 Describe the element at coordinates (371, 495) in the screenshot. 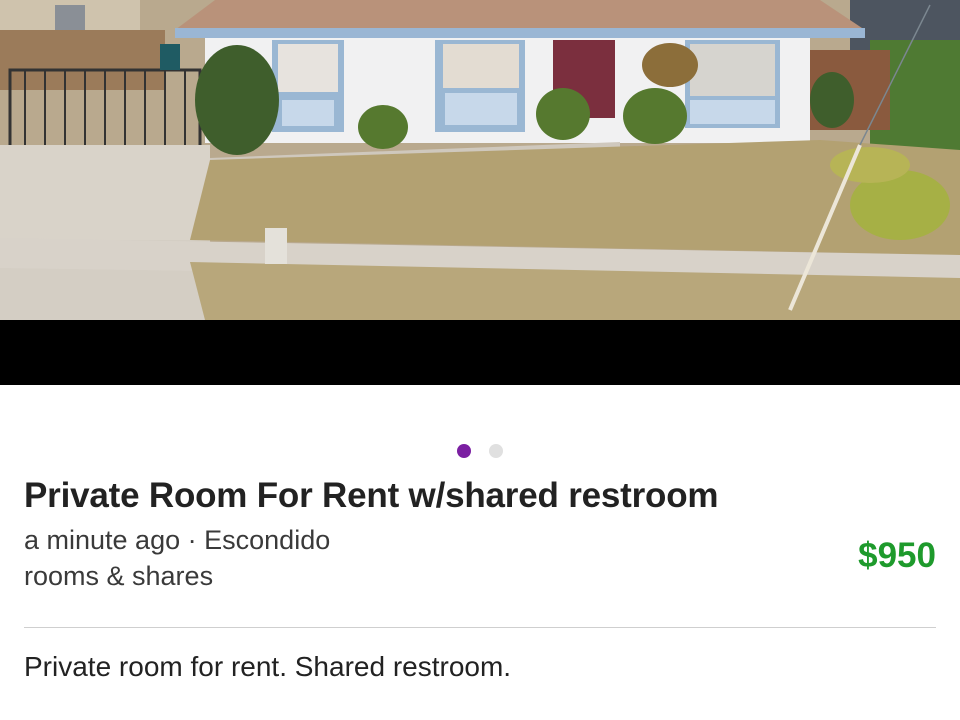

I see `listing-title: Private Room For Rent w/shared restroom` at that location.